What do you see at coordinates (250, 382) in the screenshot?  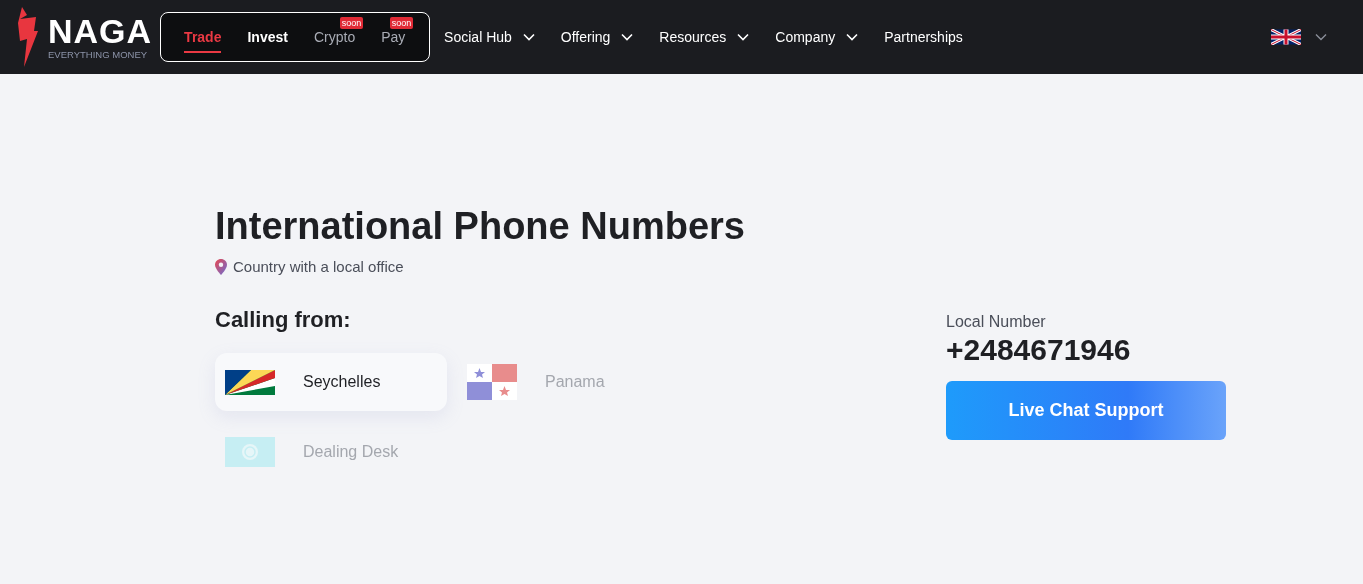 I see `seychelles-flag-icon` at bounding box center [250, 382].